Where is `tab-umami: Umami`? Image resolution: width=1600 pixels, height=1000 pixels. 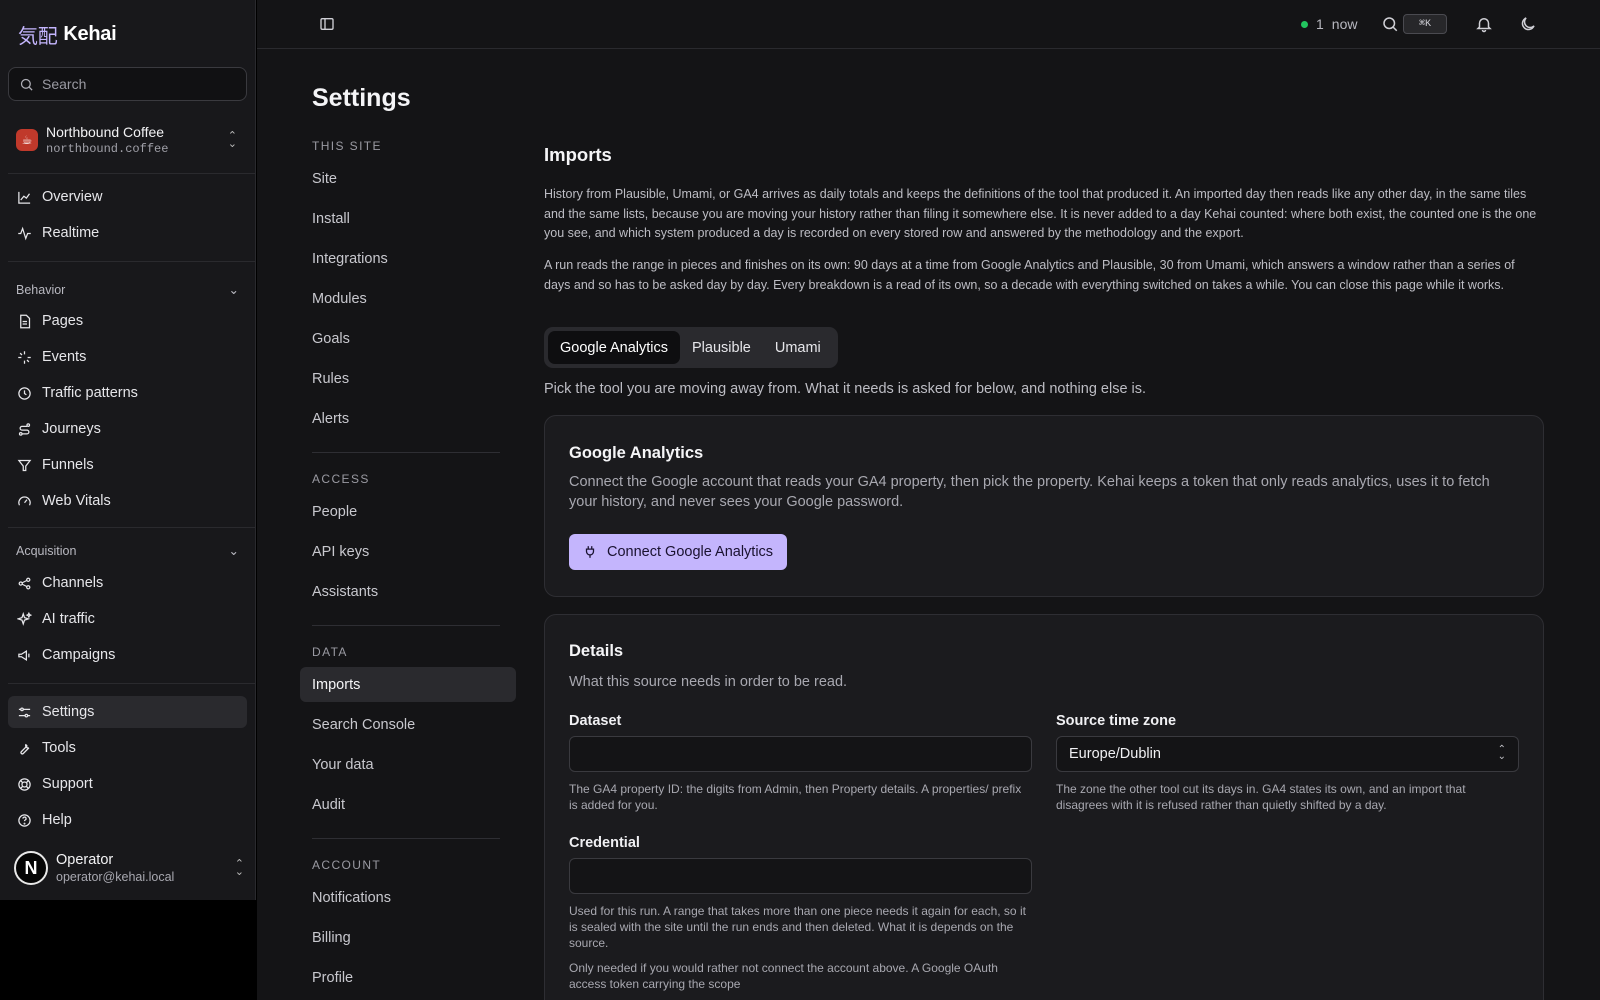
tab-umami: Umami is located at coordinates (798, 347).